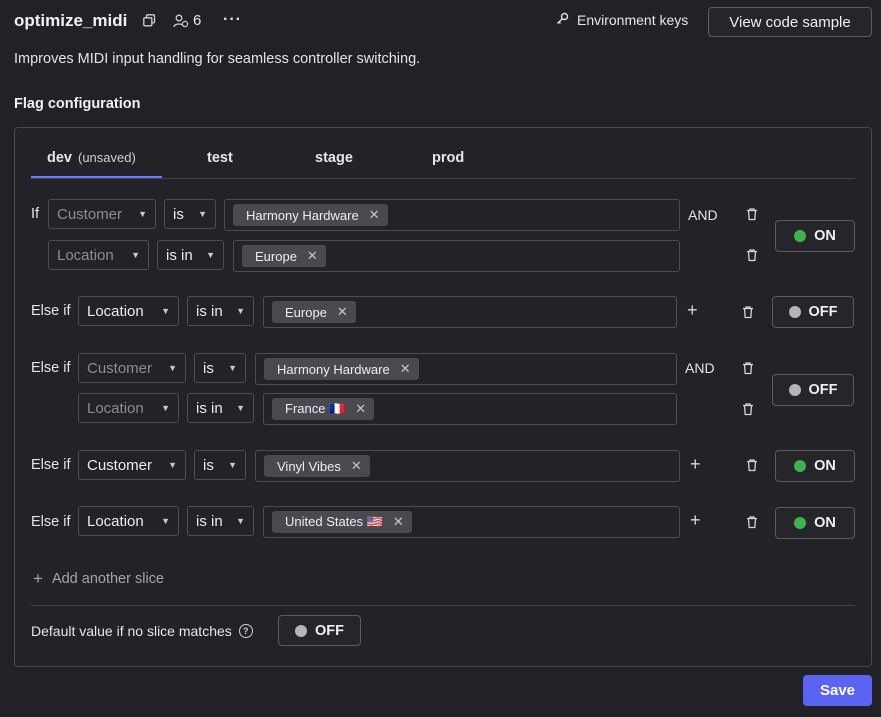  I want to click on value-chip: Harmony Hardware ✕, so click(341, 369).